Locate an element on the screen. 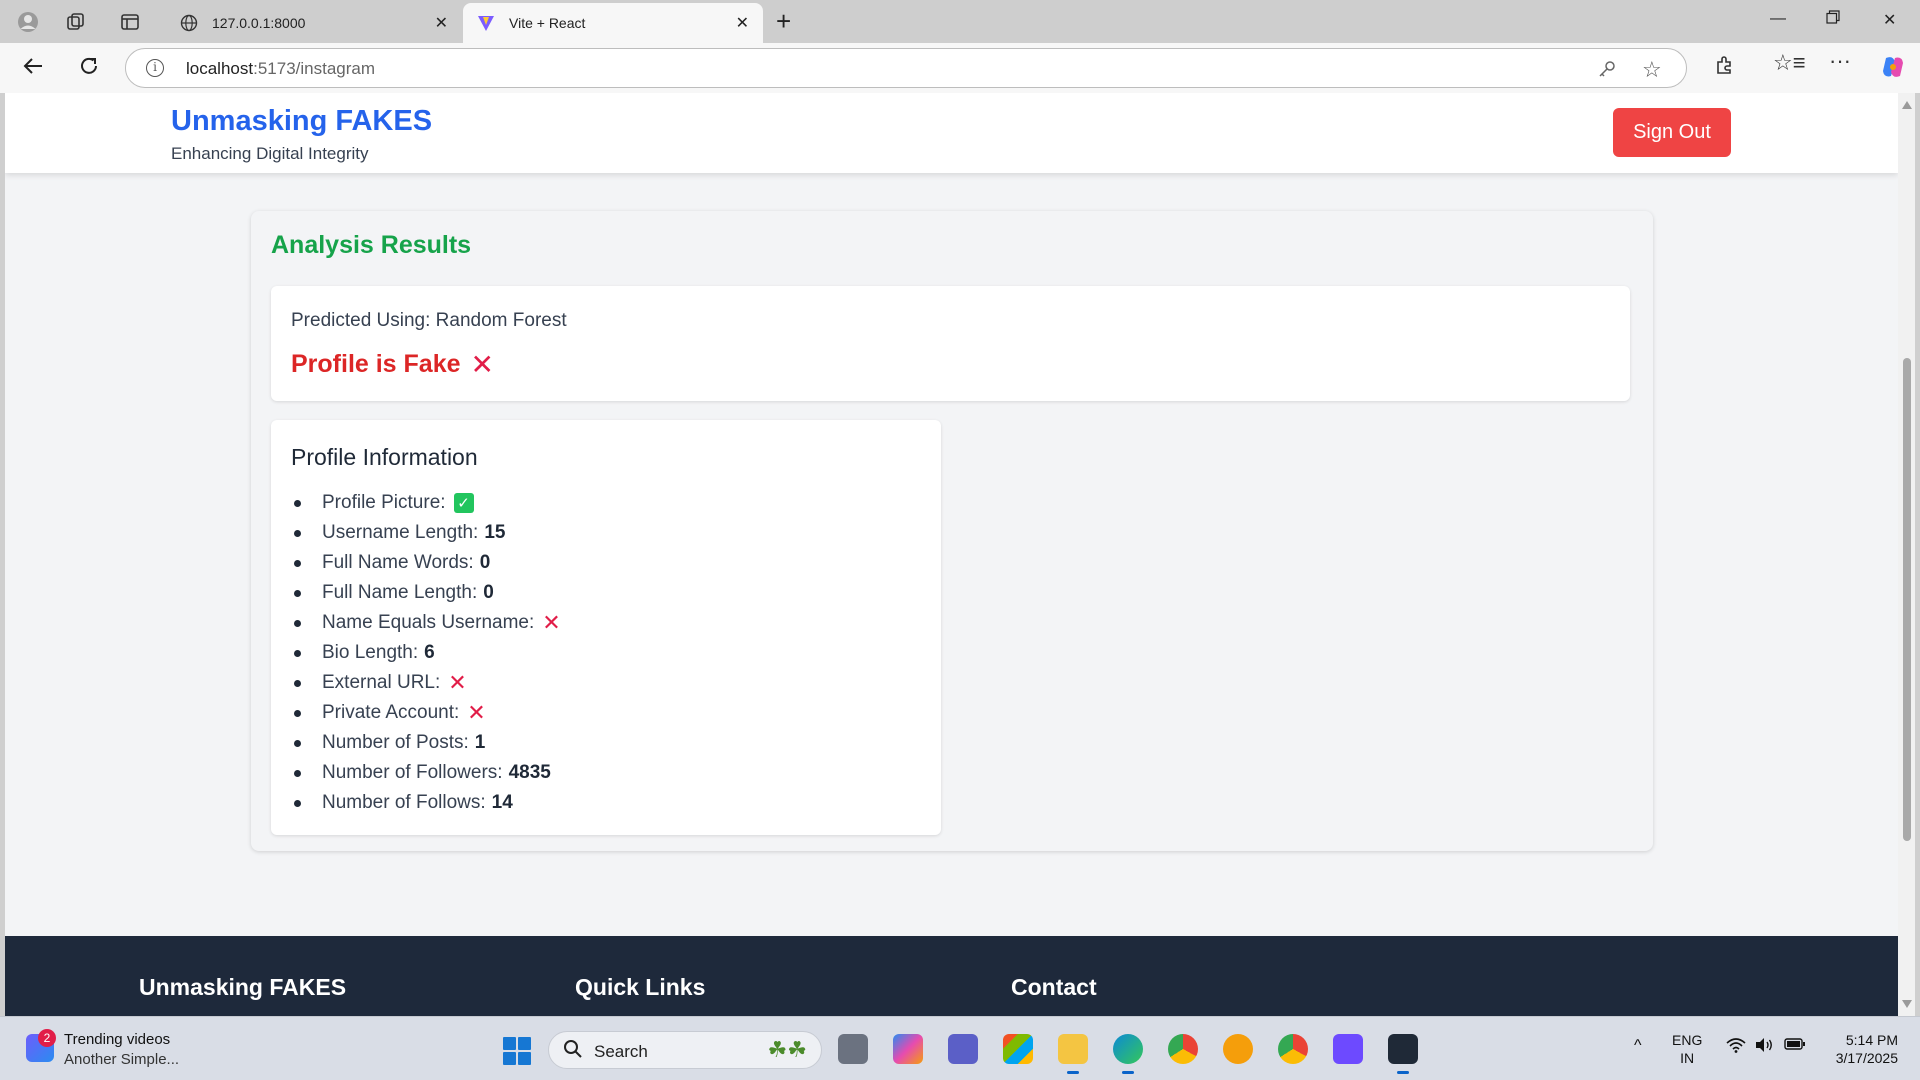  key-icon is located at coordinates (1607, 71).